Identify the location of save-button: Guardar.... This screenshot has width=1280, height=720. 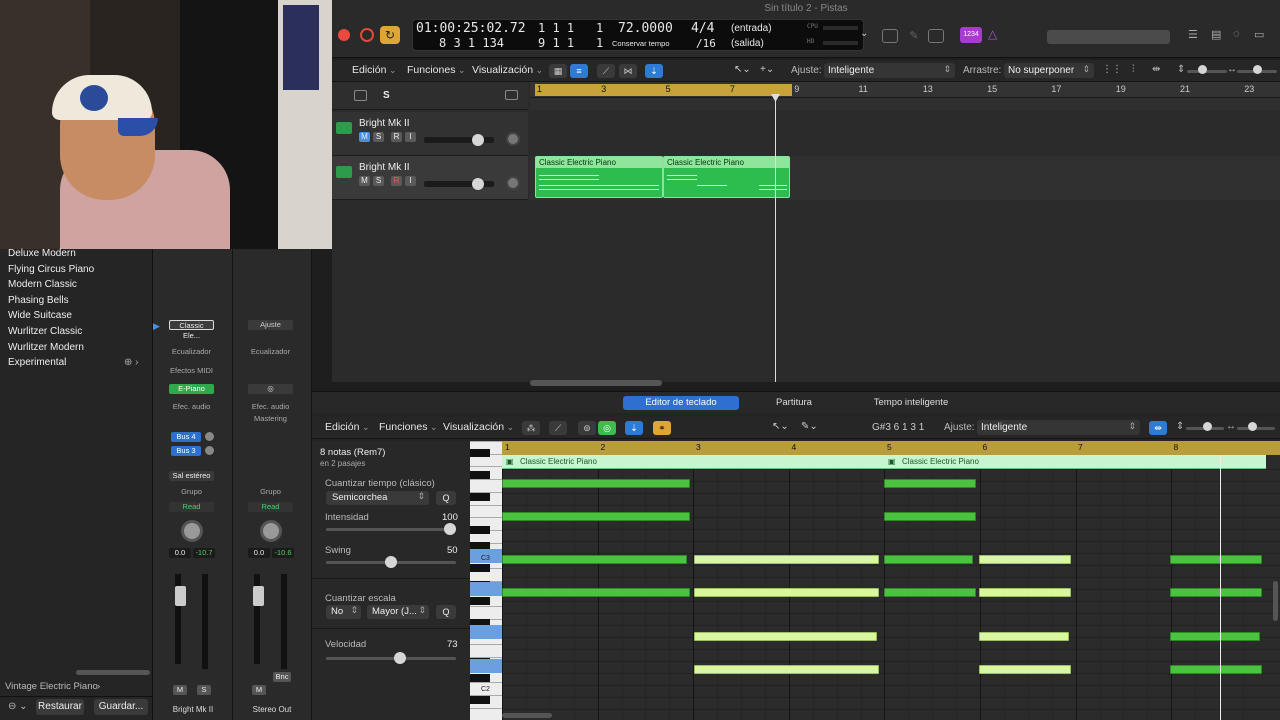
(121, 707).